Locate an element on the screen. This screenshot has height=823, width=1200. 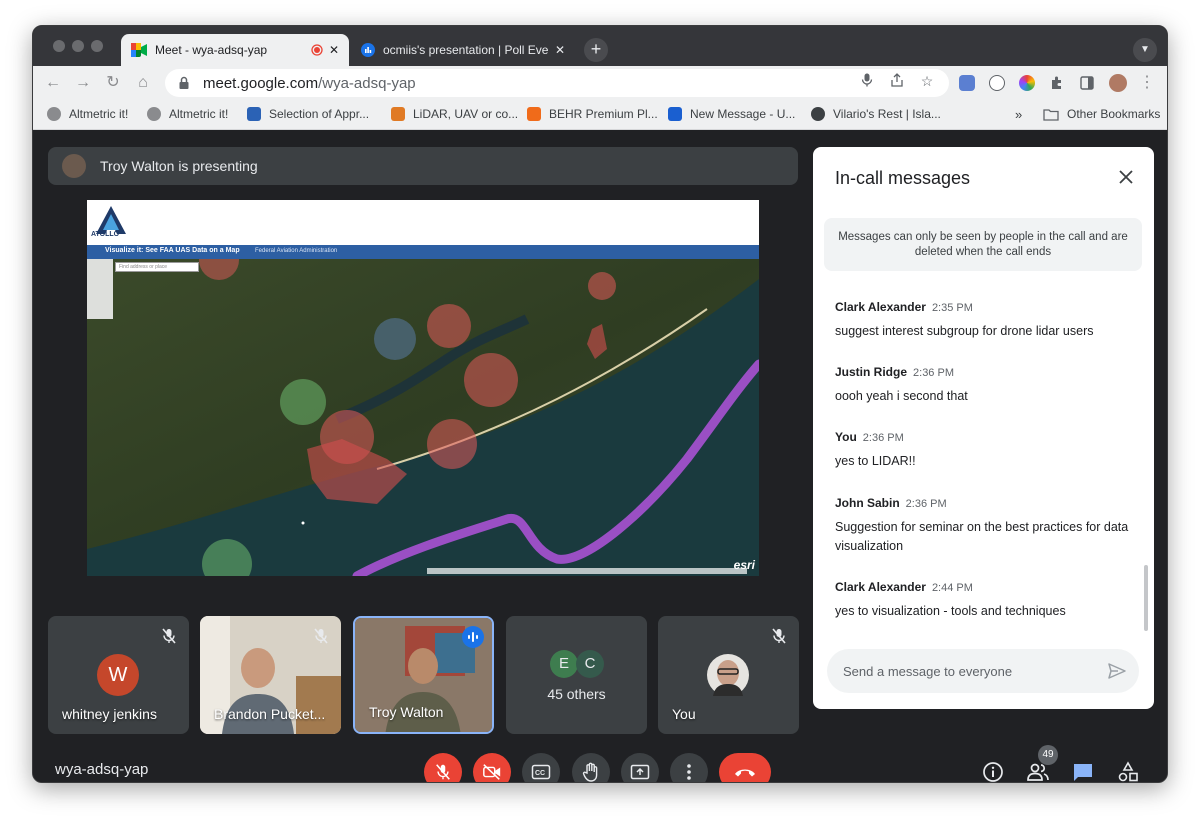
send-icon is located at coordinates (1117, 671).